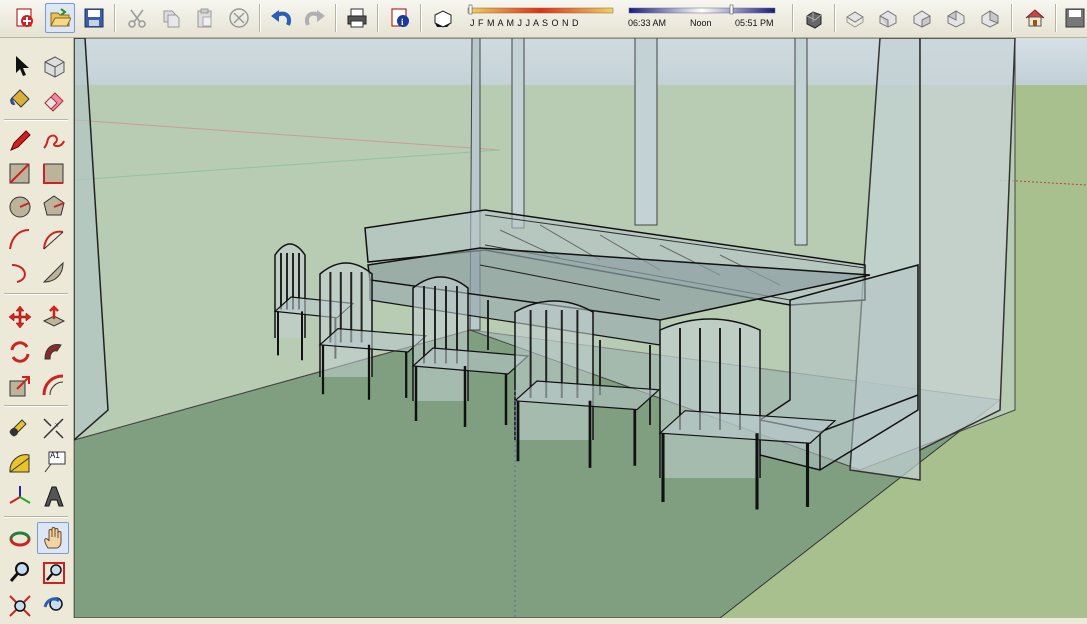 This screenshot has width=1087, height=624. I want to click on protractor-button, so click(19, 462).